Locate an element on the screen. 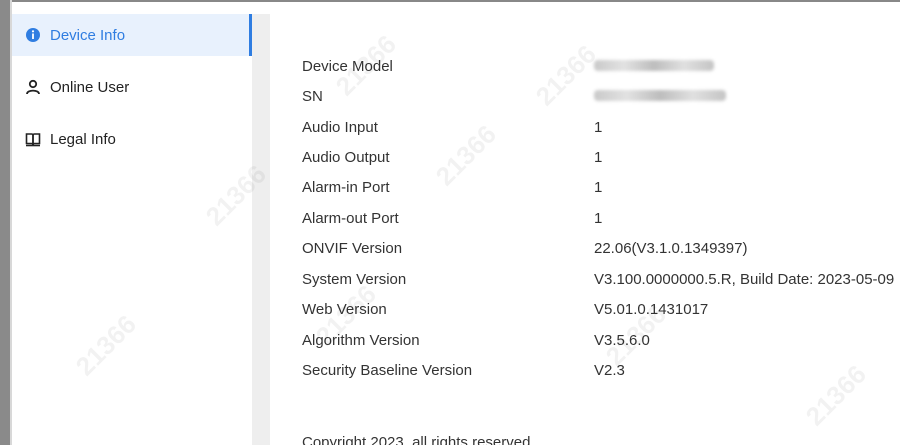  info-label: Device Model is located at coordinates (347, 66).